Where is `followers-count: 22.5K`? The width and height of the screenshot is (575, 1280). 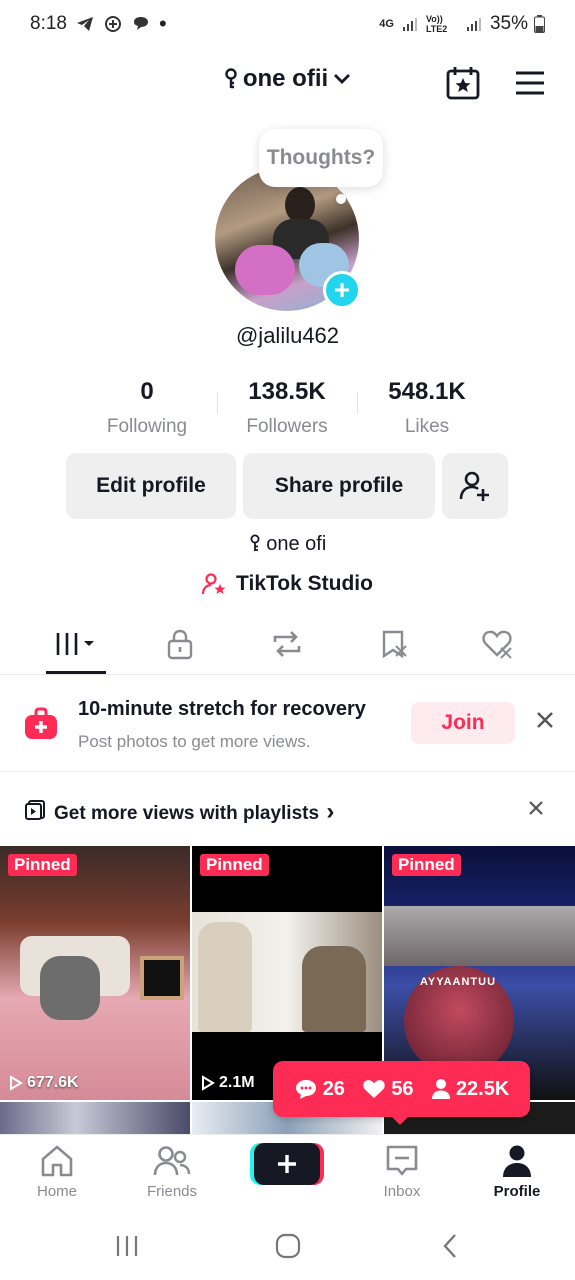 followers-count: 22.5K is located at coordinates (470, 1089).